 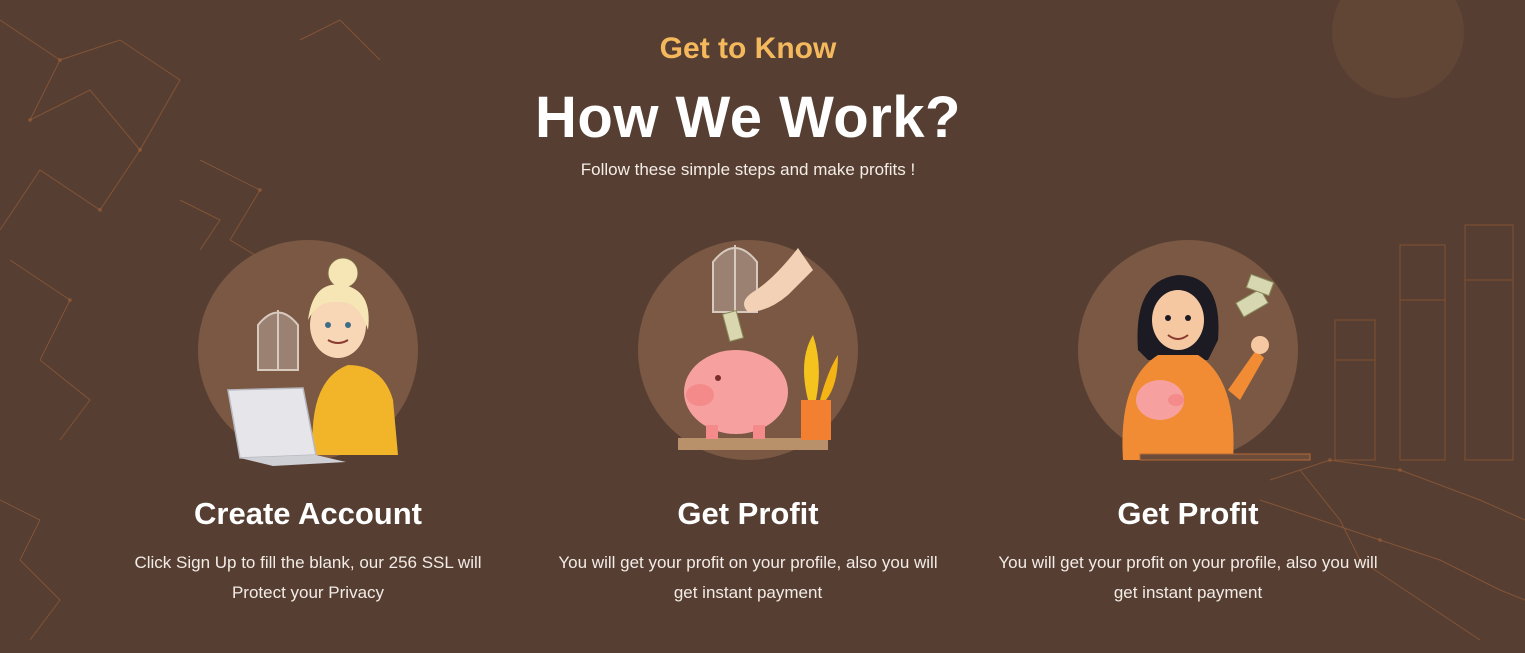 What do you see at coordinates (748, 48) in the screenshot?
I see `section-eyebrow: Get to Know` at bounding box center [748, 48].